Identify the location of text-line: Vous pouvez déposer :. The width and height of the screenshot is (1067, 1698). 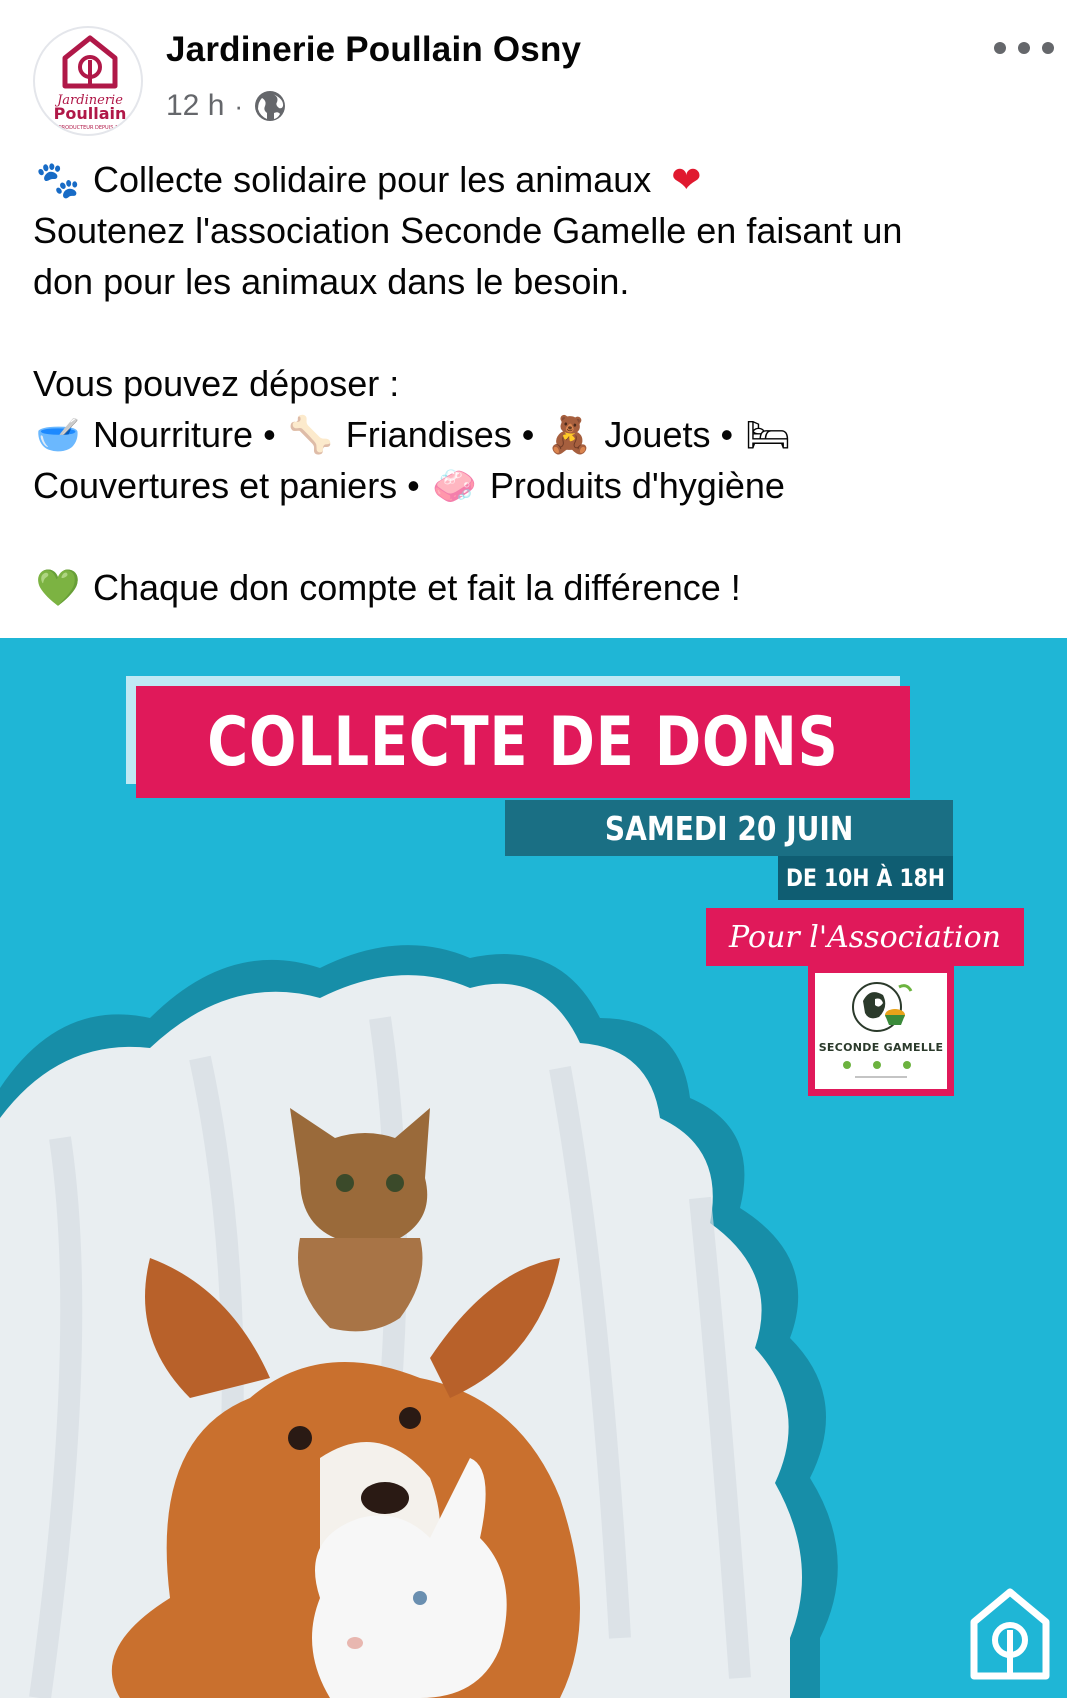
(216, 383).